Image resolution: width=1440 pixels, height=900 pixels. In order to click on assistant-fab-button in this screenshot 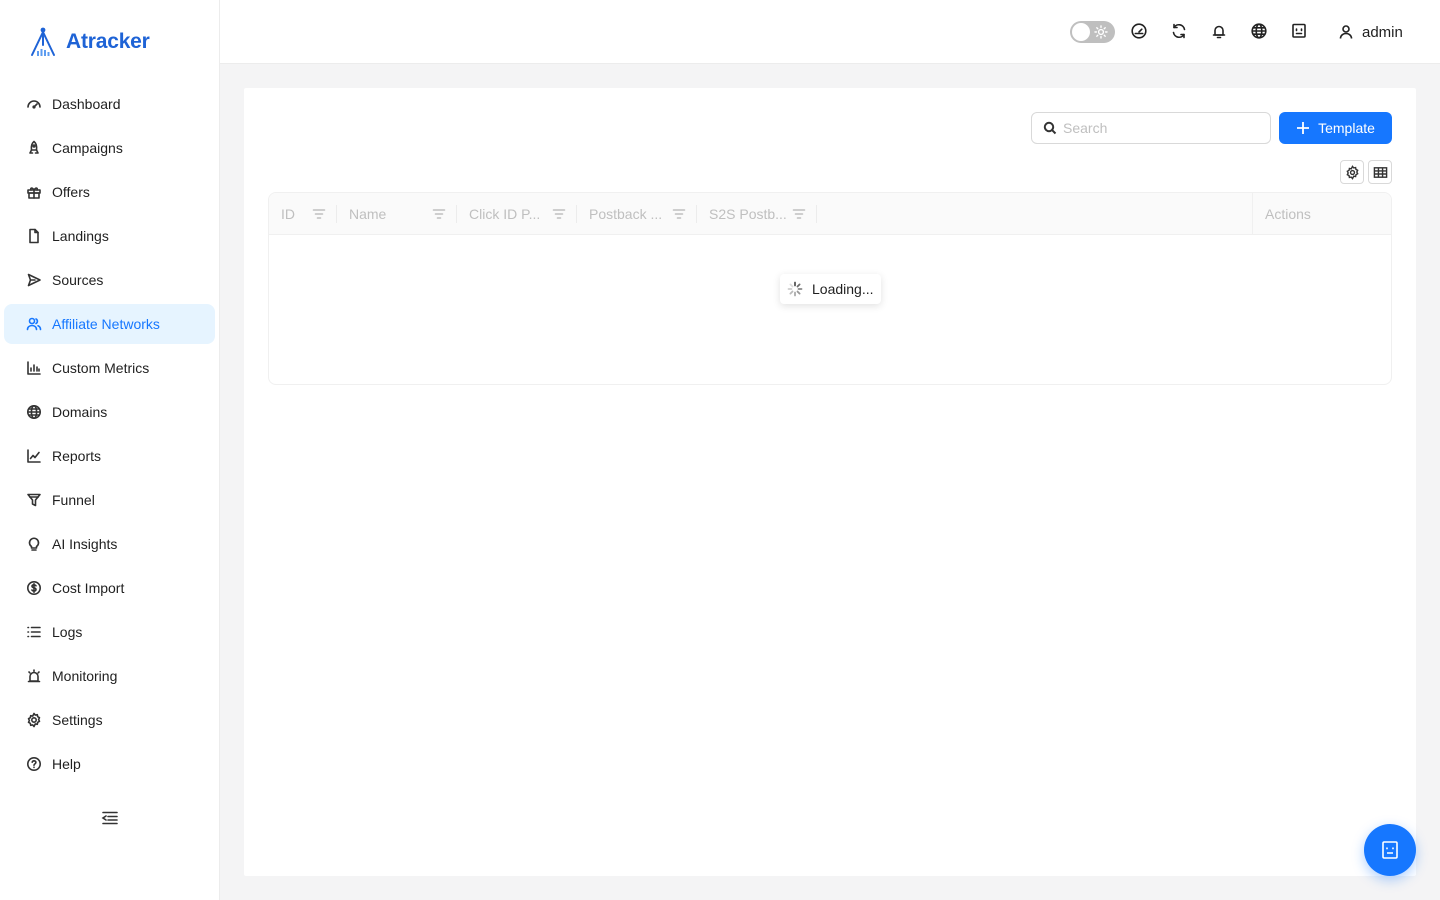, I will do `click(1390, 850)`.